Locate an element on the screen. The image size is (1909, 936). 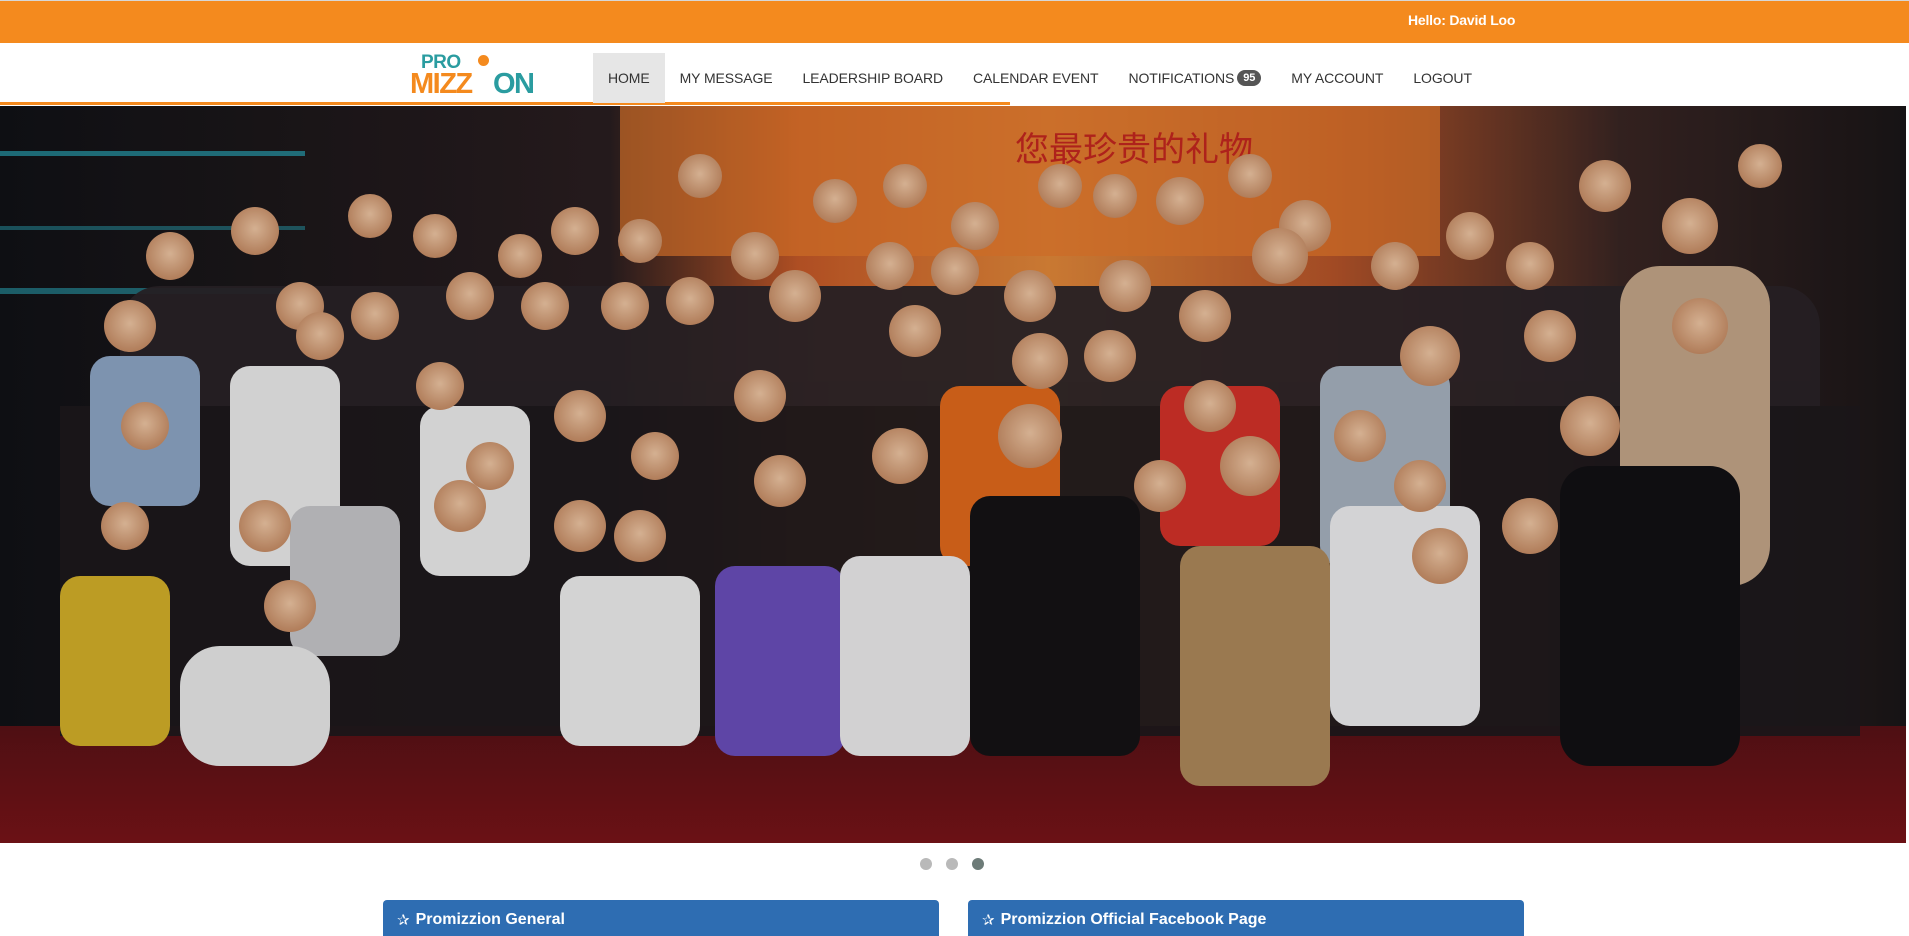
logo-text-on: ON is located at coordinates (514, 84).